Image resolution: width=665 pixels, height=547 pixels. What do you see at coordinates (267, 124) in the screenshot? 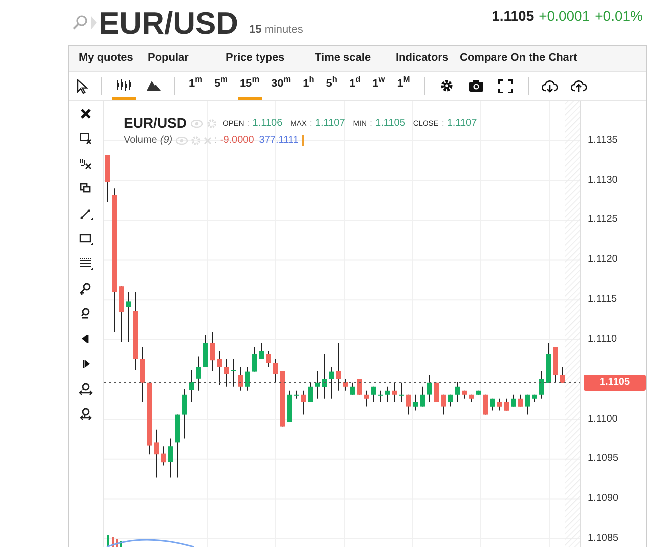
I see `legend-value: 1.1106` at bounding box center [267, 124].